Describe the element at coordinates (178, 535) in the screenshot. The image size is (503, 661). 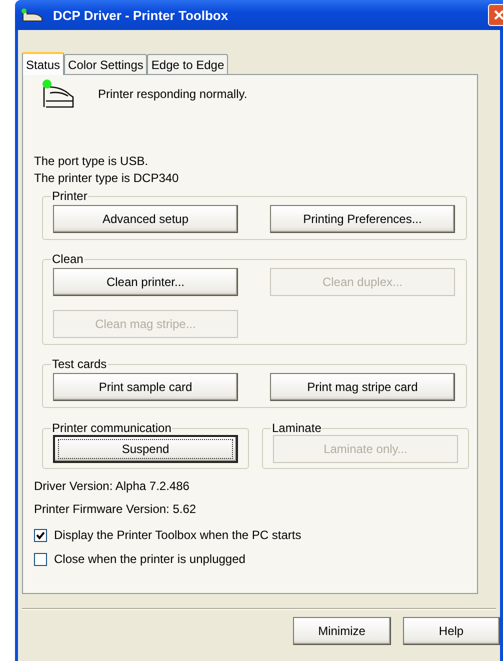
I see `checkbox-label: Display the Printer Toolbox when the PC starts` at that location.